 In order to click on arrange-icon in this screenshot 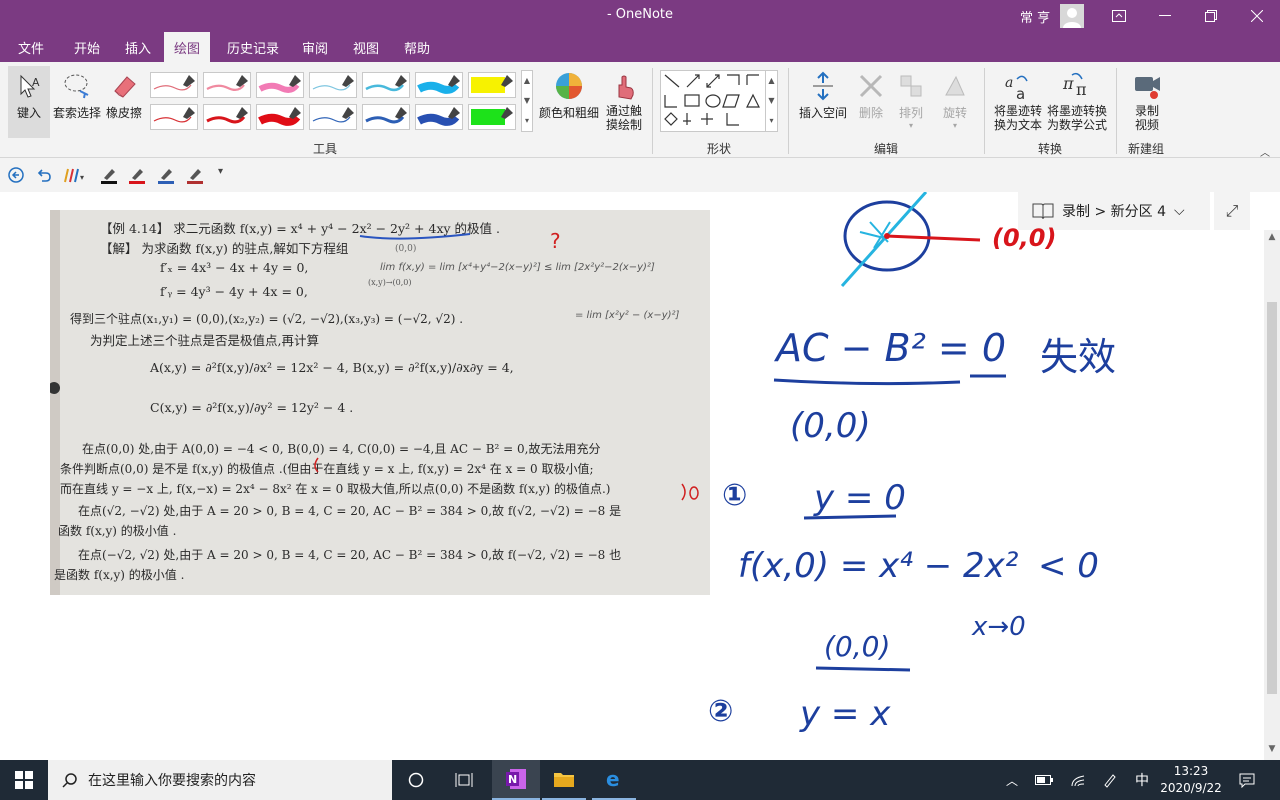, I will do `click(911, 86)`.